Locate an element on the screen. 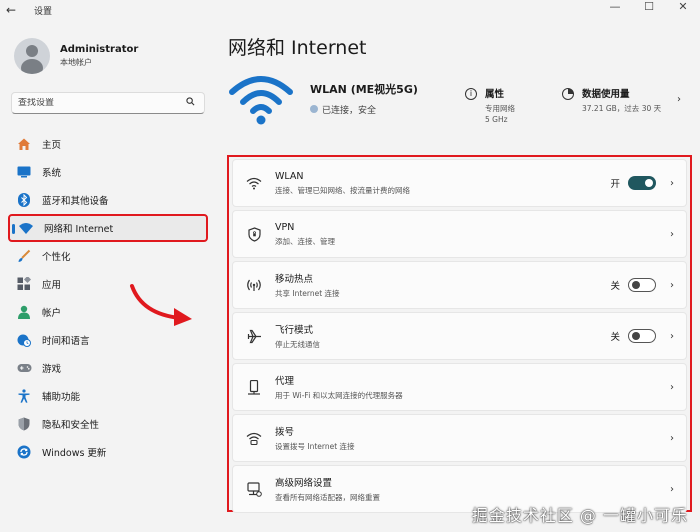 The width and height of the screenshot is (700, 532). airplane-mode-toggle is located at coordinates (642, 336).